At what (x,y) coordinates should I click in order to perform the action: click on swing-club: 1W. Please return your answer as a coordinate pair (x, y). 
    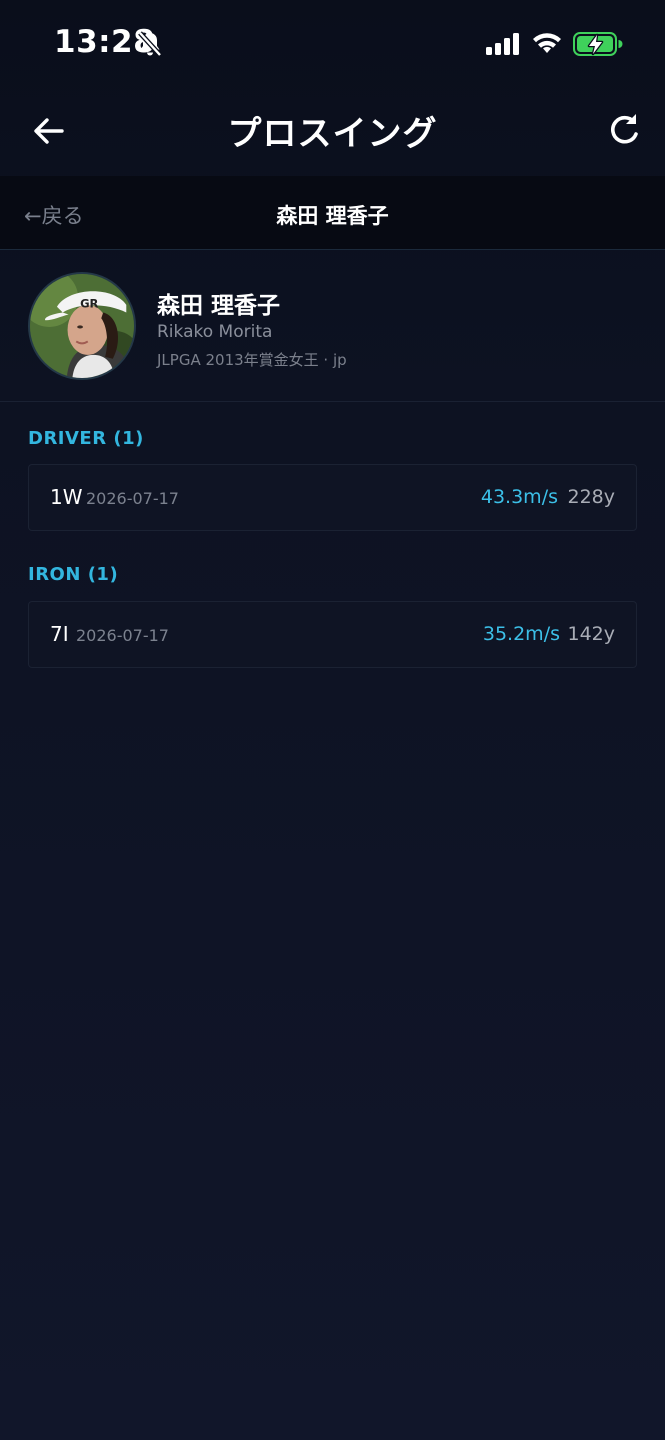
    Looking at the image, I should click on (66, 497).